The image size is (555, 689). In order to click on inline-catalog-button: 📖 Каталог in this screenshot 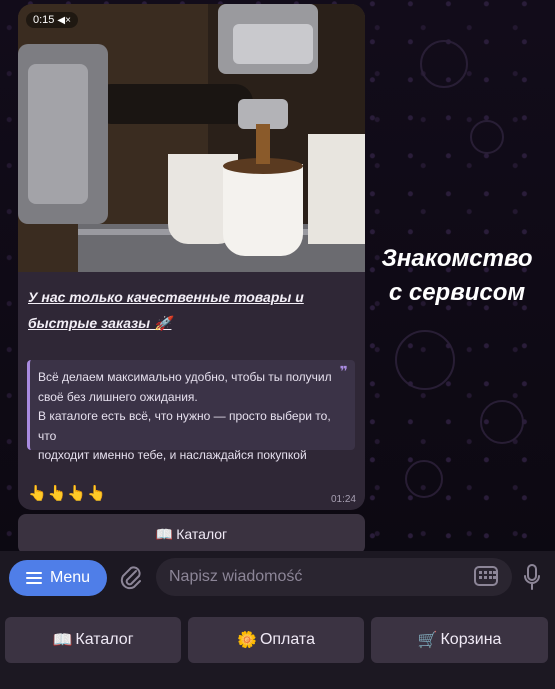, I will do `click(191, 534)`.